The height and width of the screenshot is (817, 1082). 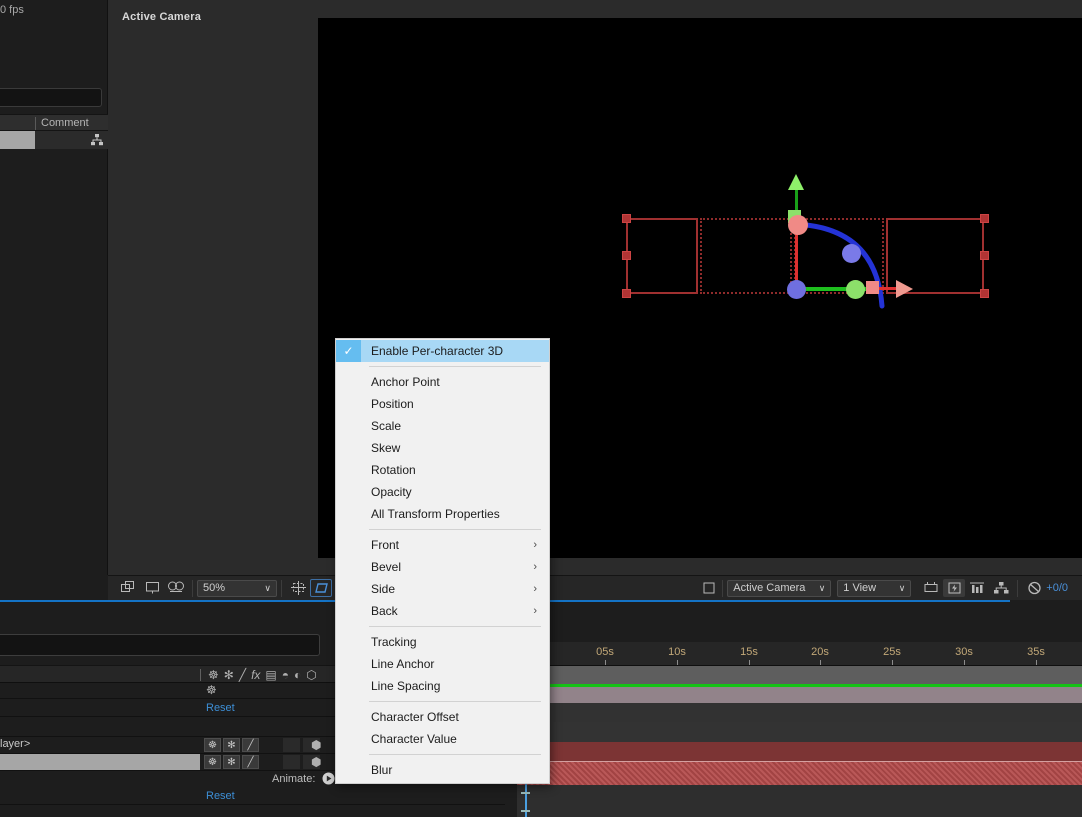 What do you see at coordinates (799, 695) in the screenshot?
I see `layer-bar-mauve` at bounding box center [799, 695].